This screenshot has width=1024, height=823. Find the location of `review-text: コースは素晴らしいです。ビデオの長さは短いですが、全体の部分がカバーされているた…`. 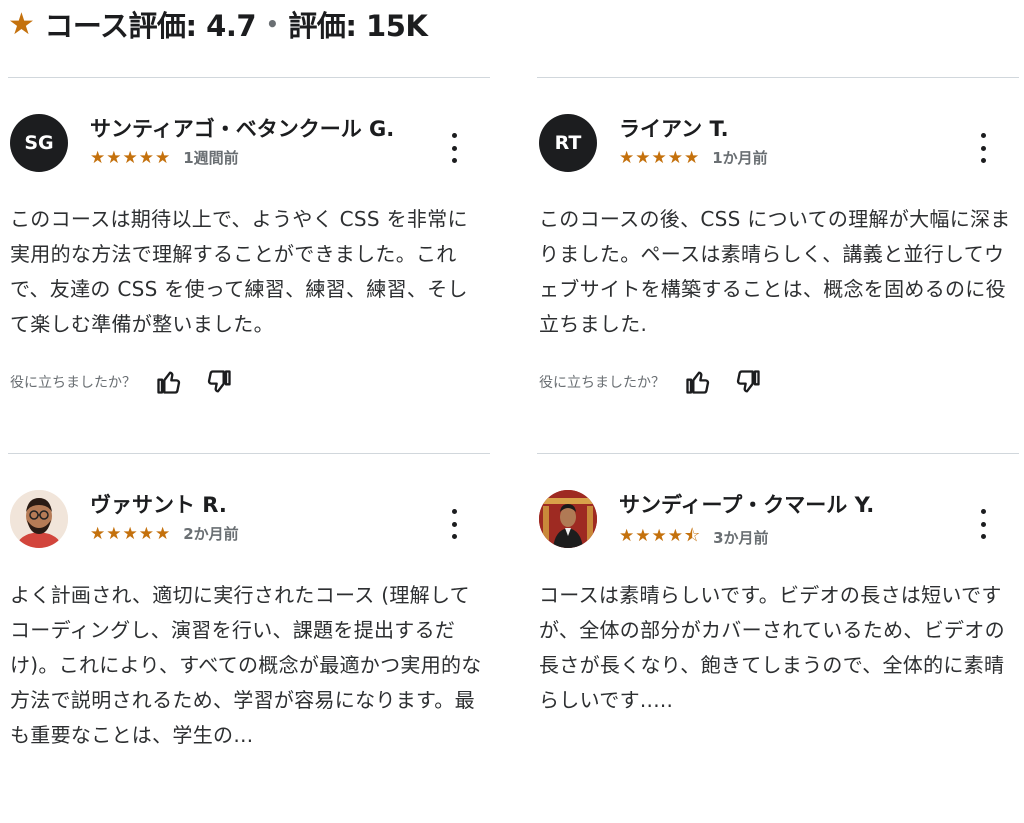

review-text: コースは素晴らしいです。ビデオの長さは短いですが、全体の部分がカバーされているた… is located at coordinates (772, 647).